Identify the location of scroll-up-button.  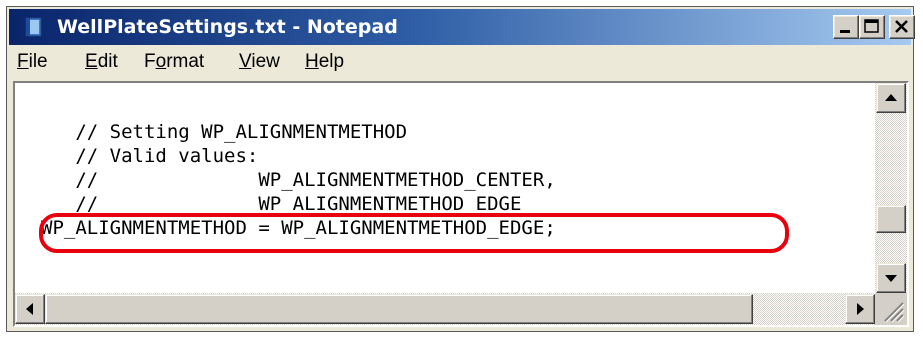
(891, 98).